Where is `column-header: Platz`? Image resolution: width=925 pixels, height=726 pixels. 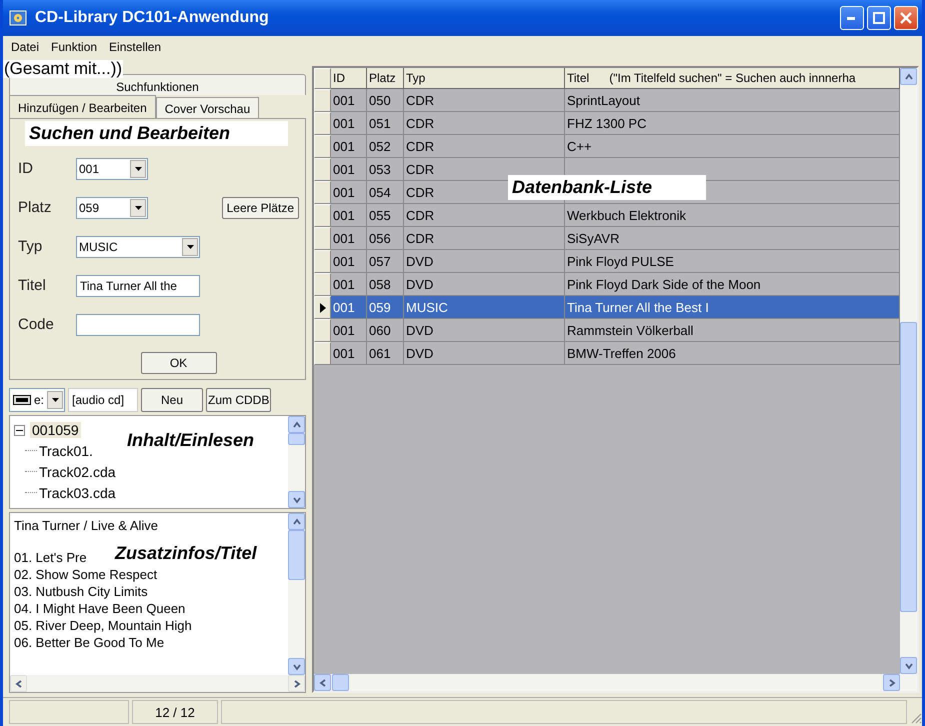
column-header: Platz is located at coordinates (385, 78).